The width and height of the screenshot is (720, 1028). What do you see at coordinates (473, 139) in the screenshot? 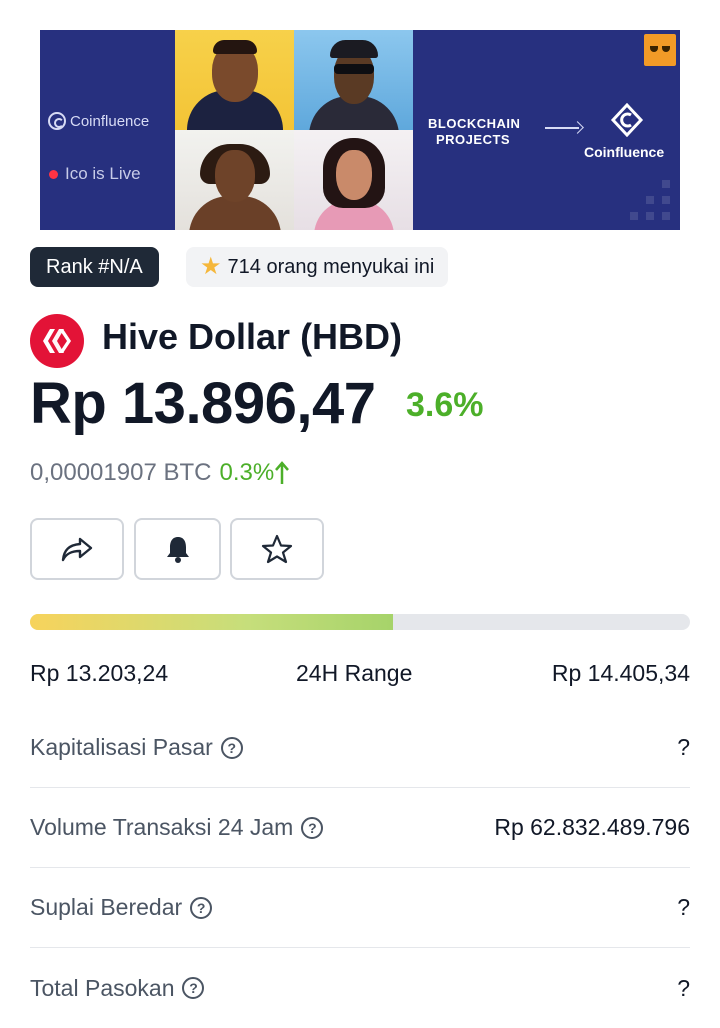
I see `banner-headline-line2: PROJECTS` at bounding box center [473, 139].